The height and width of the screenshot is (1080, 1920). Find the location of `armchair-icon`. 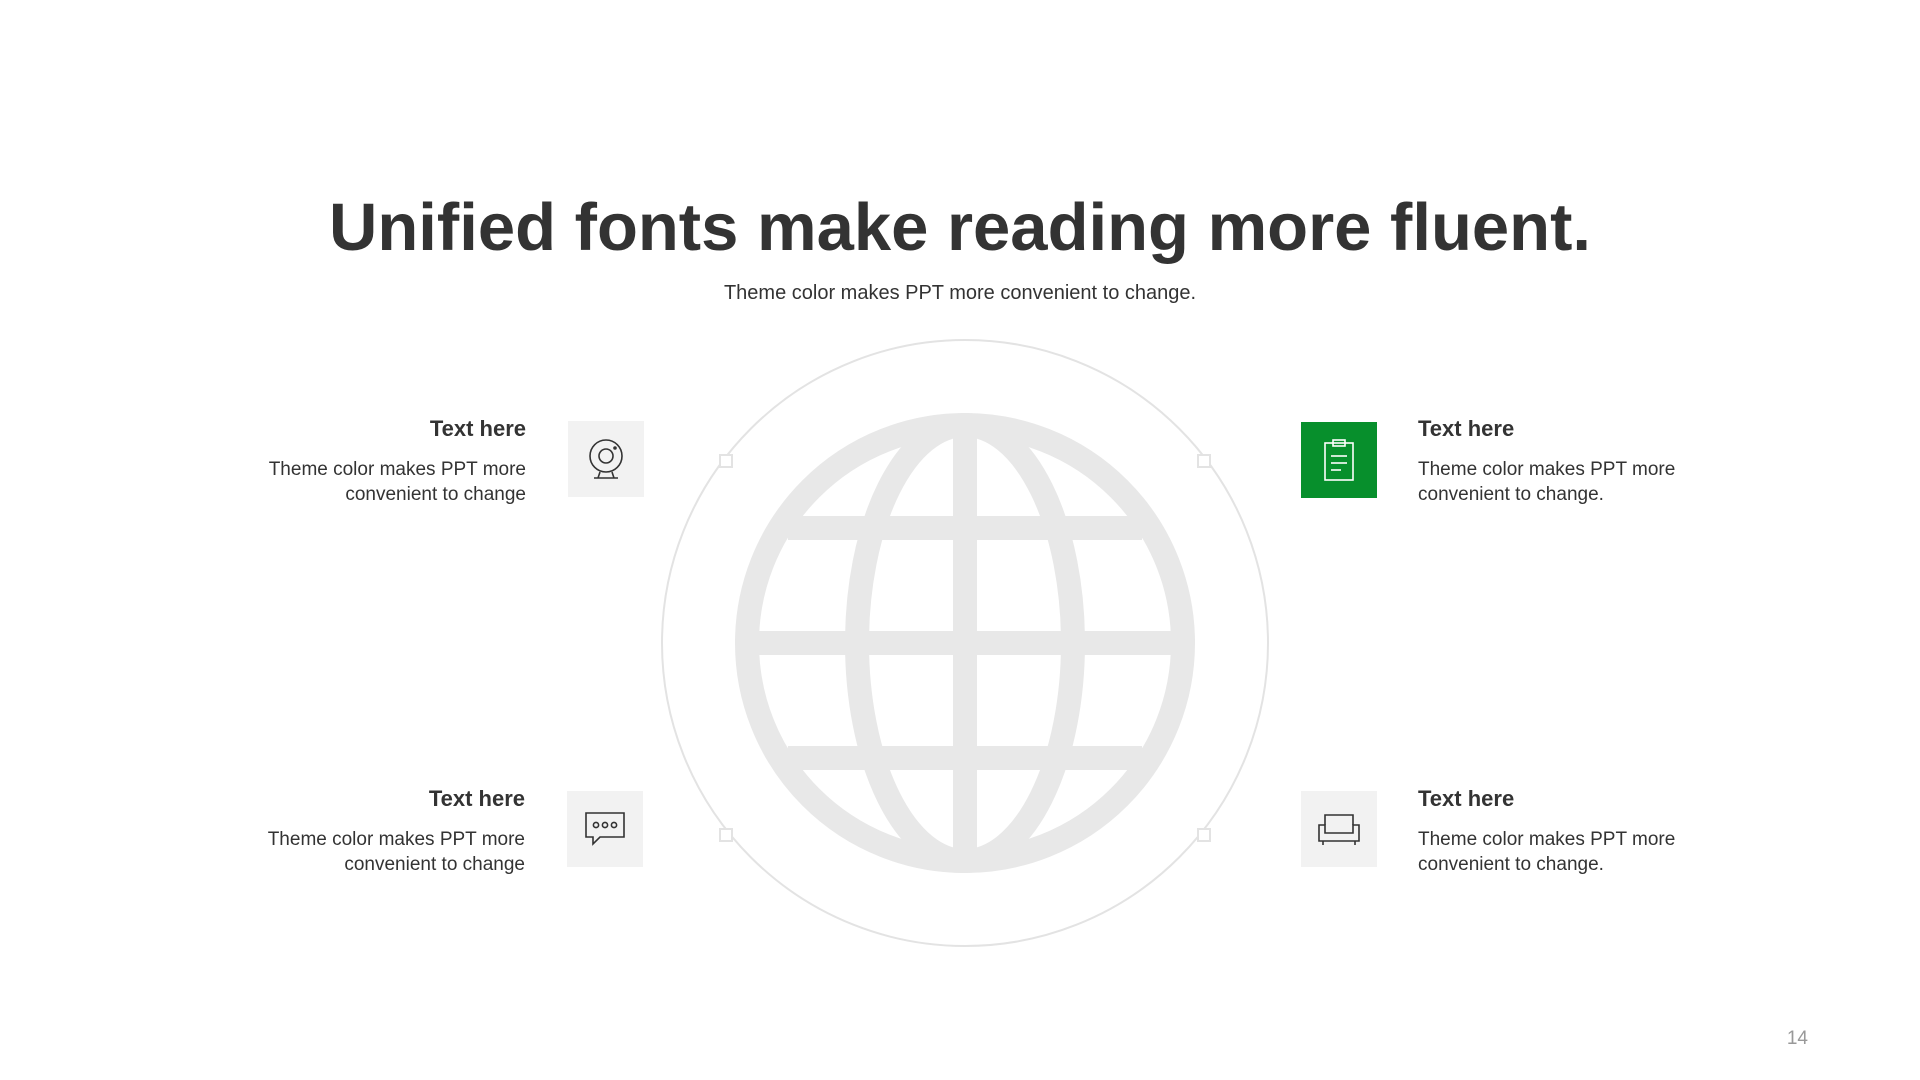

armchair-icon is located at coordinates (1339, 829).